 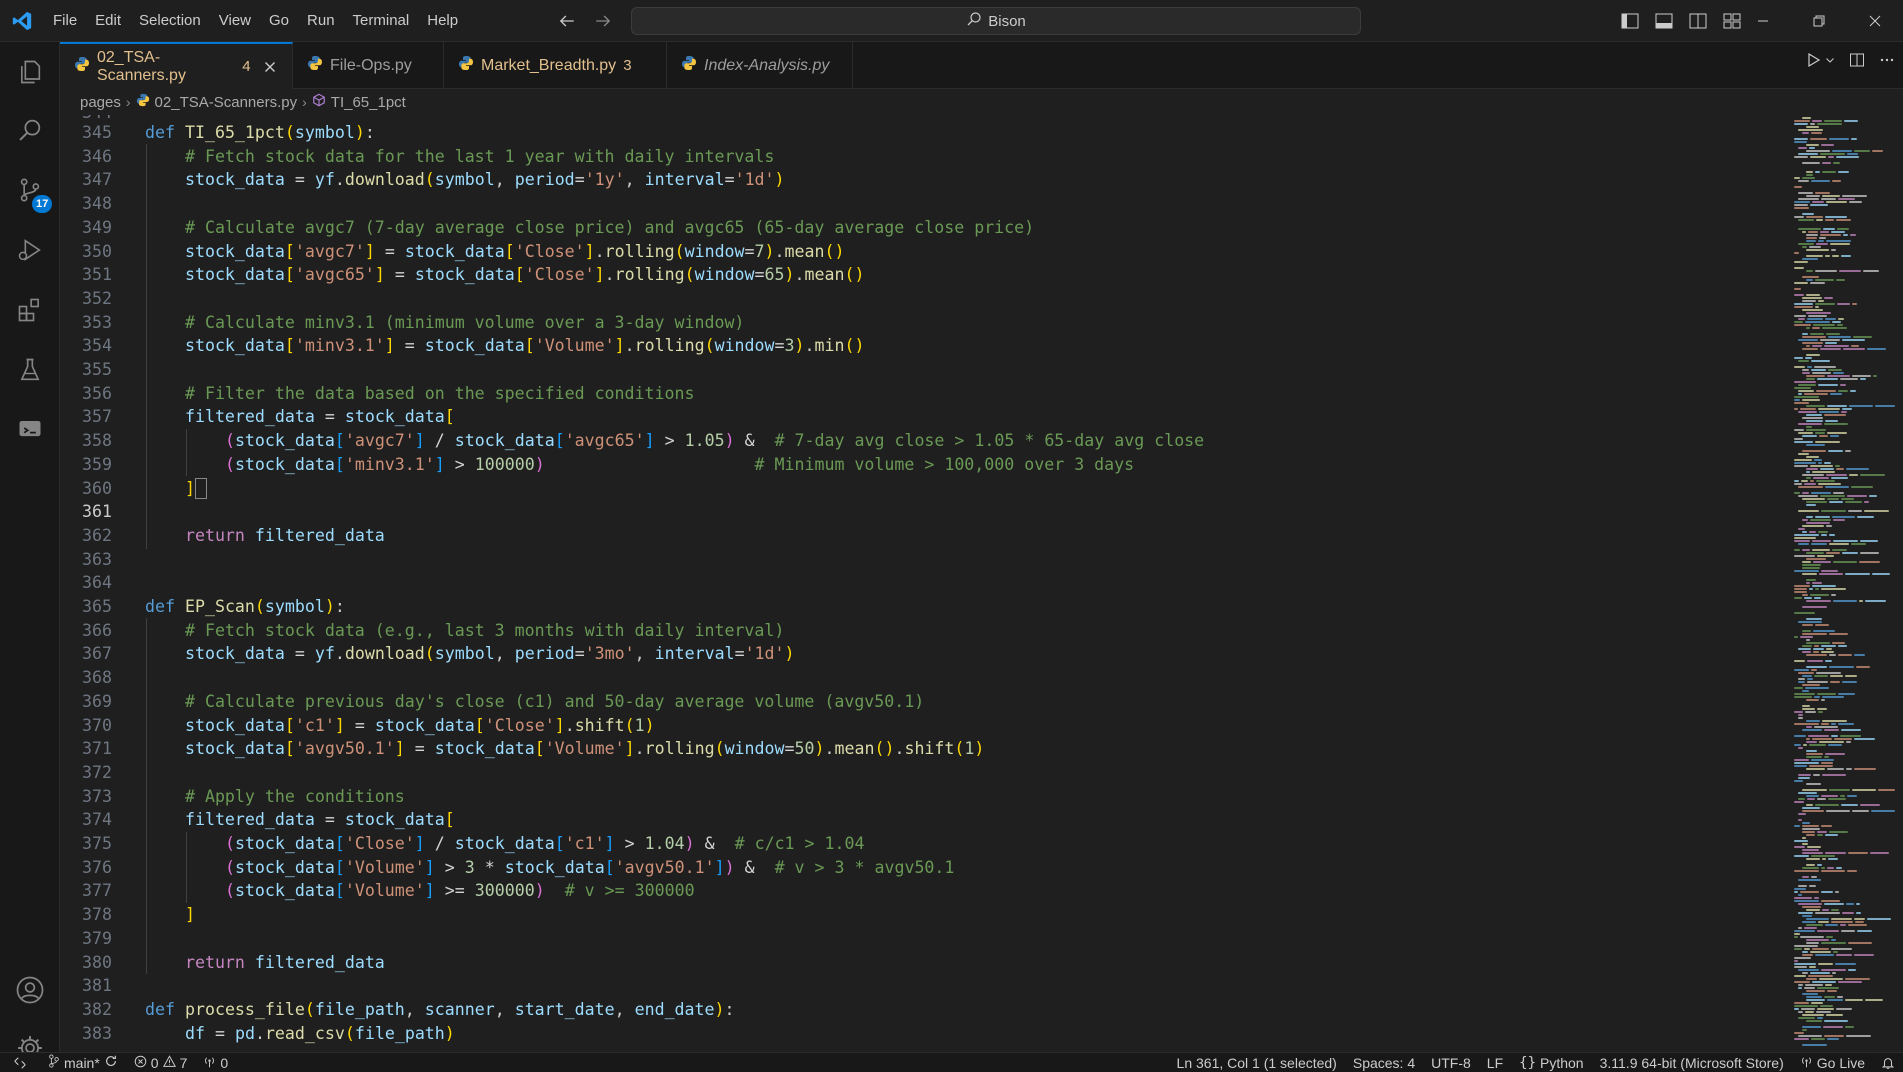 I want to click on problems-indicator: 0 7, so click(x=161, y=1062).